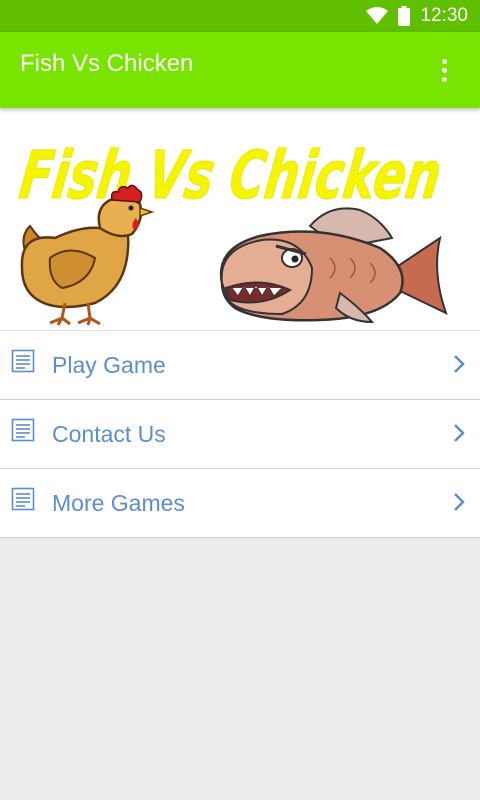 The image size is (480, 800). What do you see at coordinates (444, 15) in the screenshot?
I see `status-time: 12:30` at bounding box center [444, 15].